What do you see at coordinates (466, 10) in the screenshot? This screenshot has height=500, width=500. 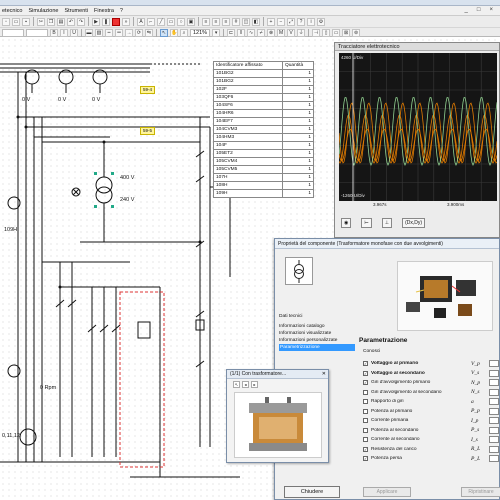 I see `minimize-icon: _` at bounding box center [466, 10].